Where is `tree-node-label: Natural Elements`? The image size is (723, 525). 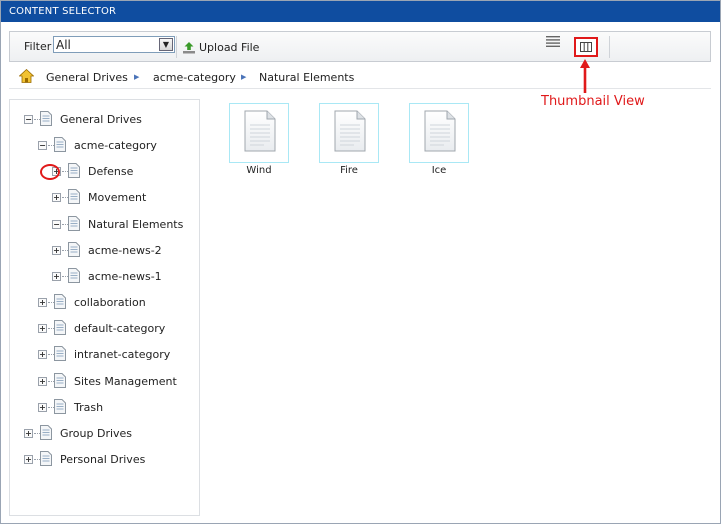
tree-node-label: Natural Elements is located at coordinates (136, 224).